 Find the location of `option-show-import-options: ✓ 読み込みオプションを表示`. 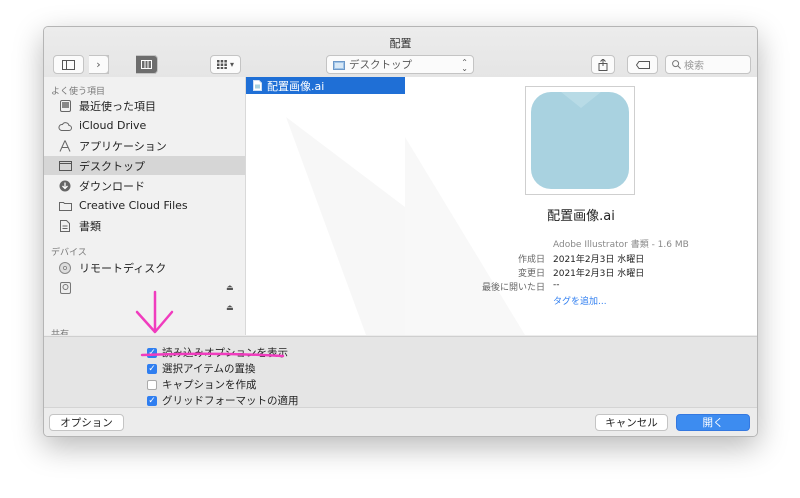

option-show-import-options: ✓ 読み込みオプションを表示 is located at coordinates (217, 352).